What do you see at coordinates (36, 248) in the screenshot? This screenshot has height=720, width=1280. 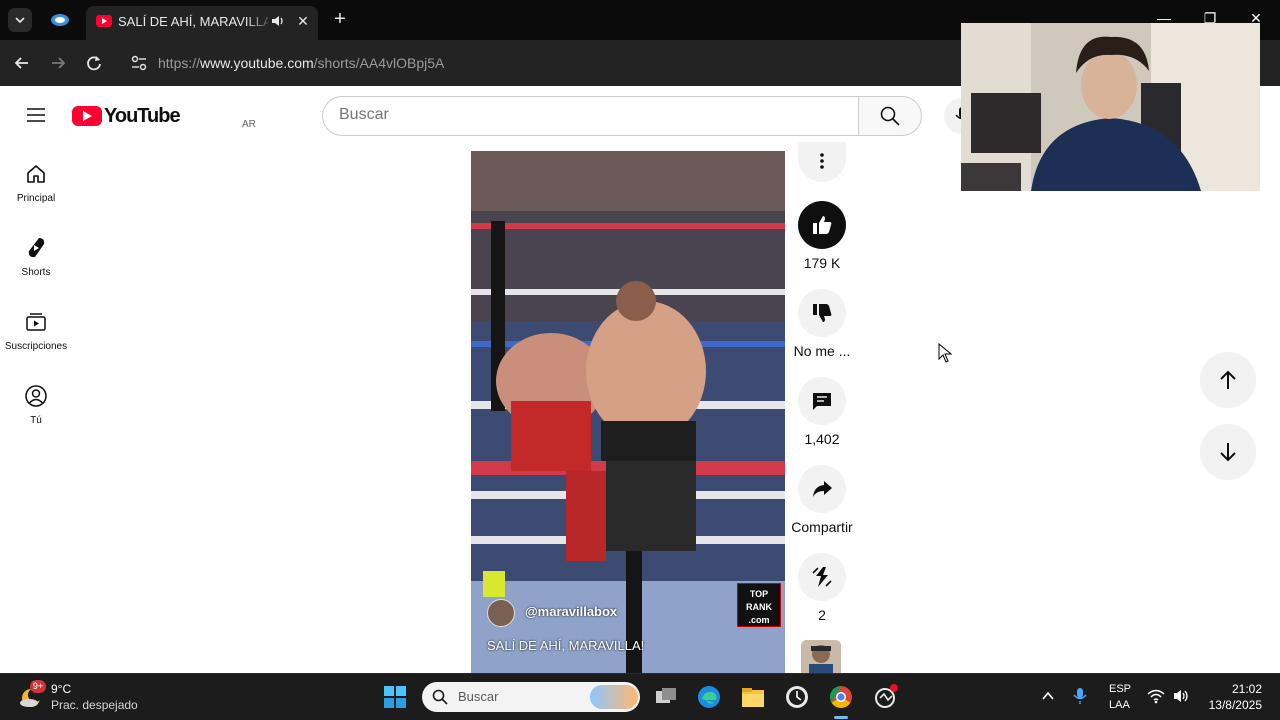 I see `shorts-icon` at bounding box center [36, 248].